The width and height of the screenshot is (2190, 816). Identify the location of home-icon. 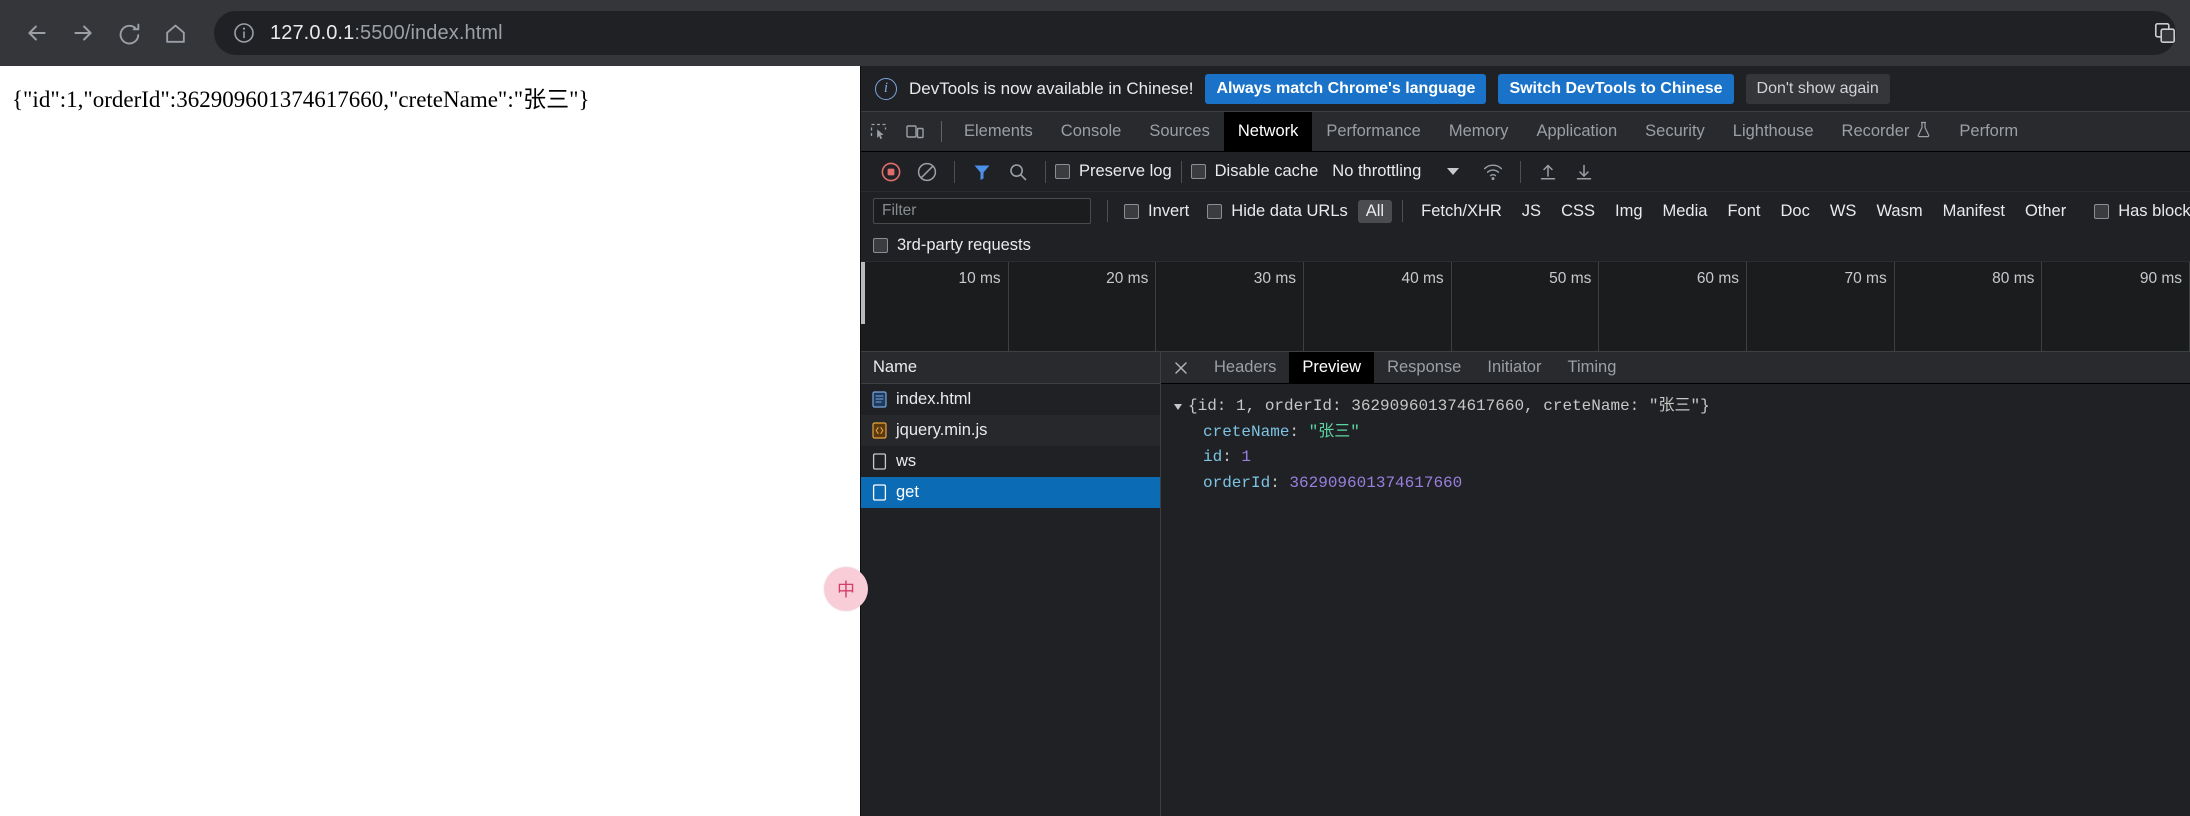
(175, 33).